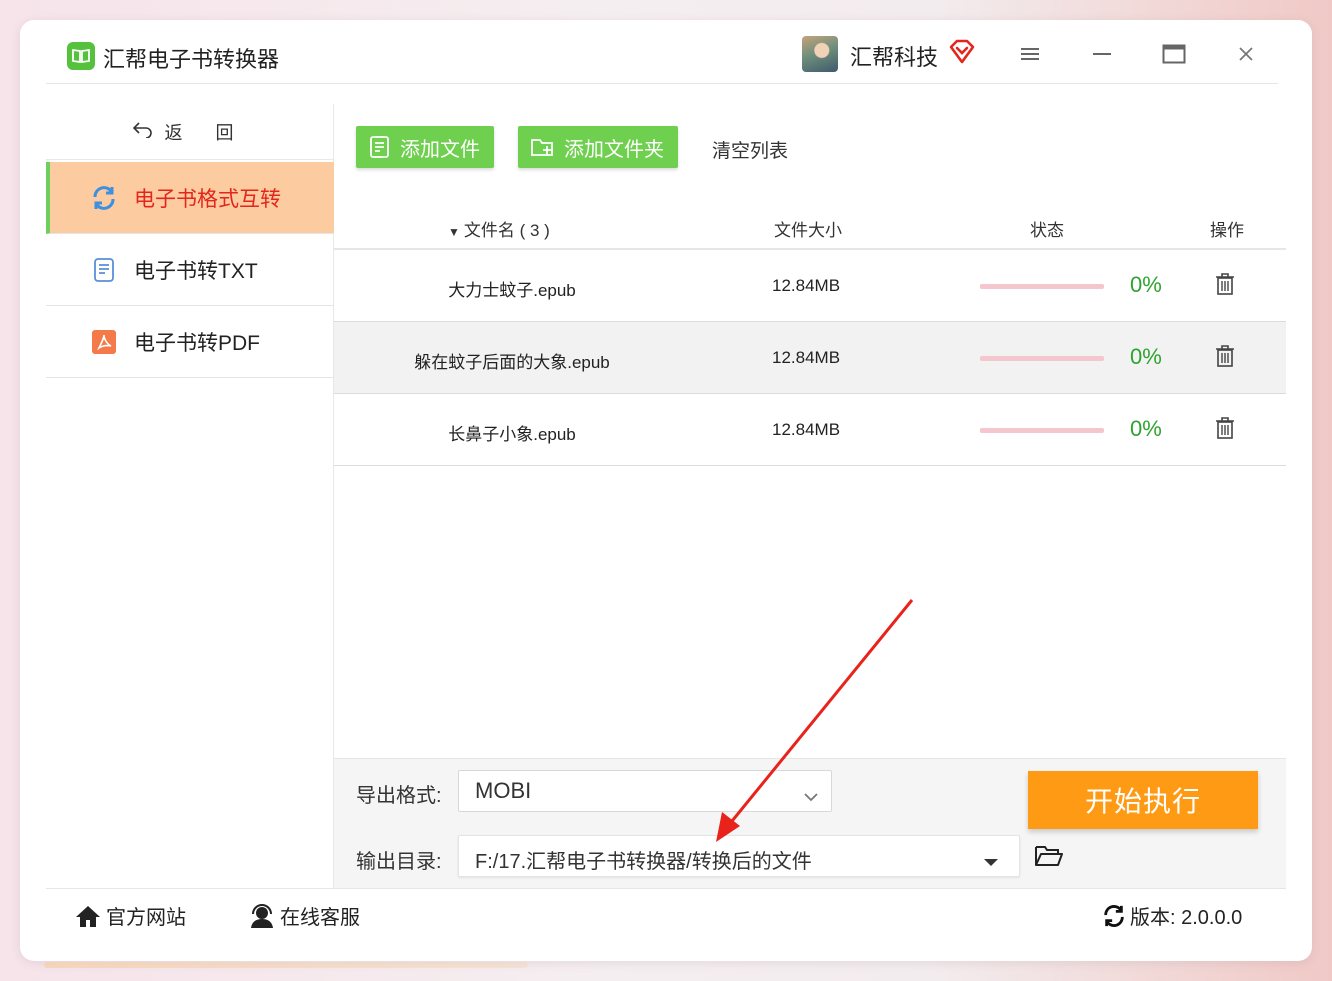 The width and height of the screenshot is (1332, 981). I want to click on customer-service-label: 在线客服, so click(320, 918).